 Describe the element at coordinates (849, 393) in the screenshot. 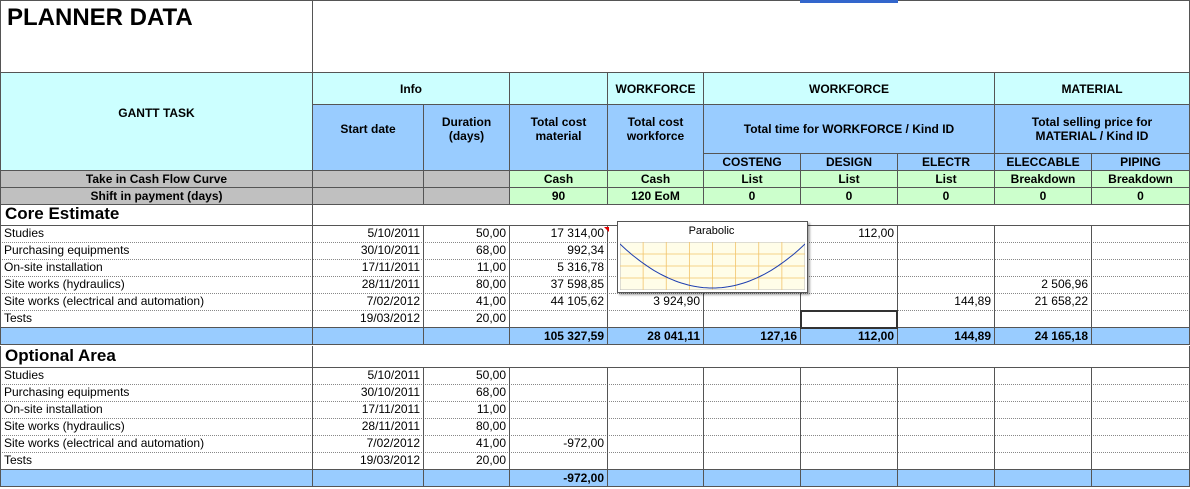

I see `optional-area-row-1-design` at that location.